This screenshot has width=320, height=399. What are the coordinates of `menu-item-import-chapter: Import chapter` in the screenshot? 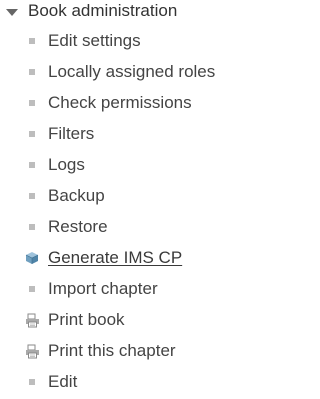 It's located at (91, 289).